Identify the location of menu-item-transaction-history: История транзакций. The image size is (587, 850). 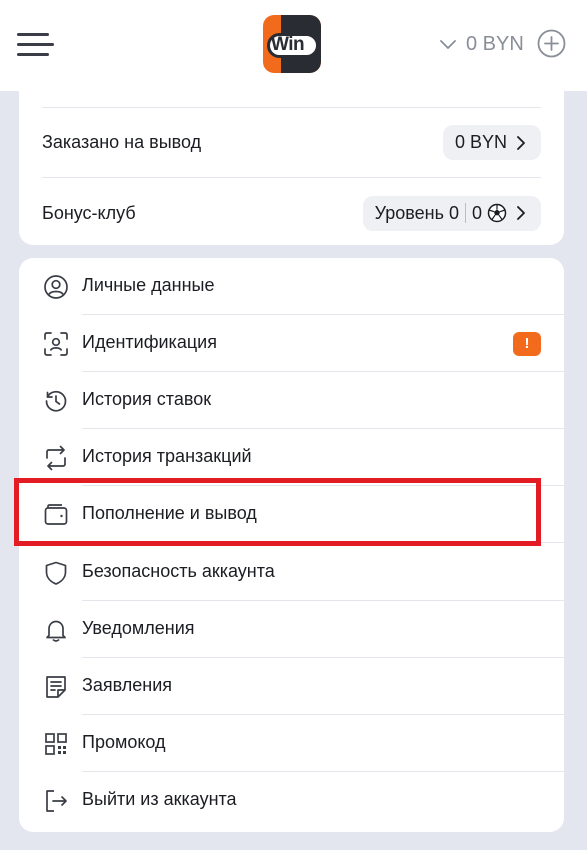
(291, 457).